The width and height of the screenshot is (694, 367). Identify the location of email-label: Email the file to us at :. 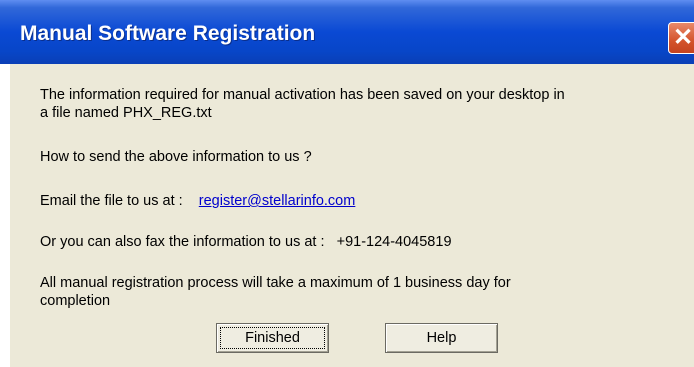
(111, 201).